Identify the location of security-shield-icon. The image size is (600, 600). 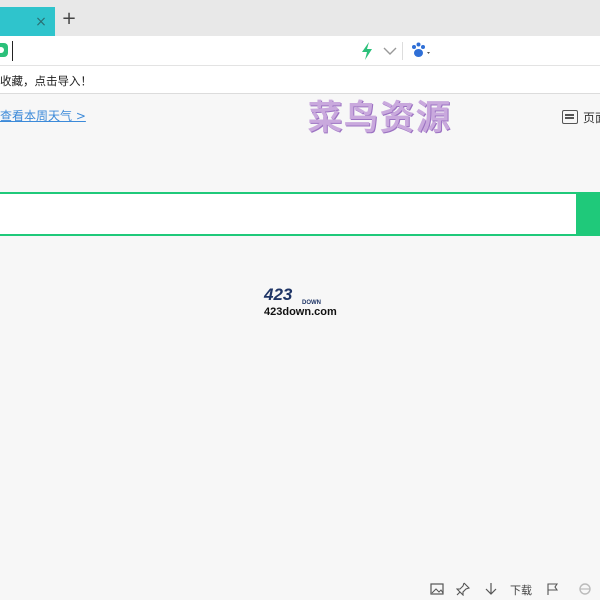
(4, 50).